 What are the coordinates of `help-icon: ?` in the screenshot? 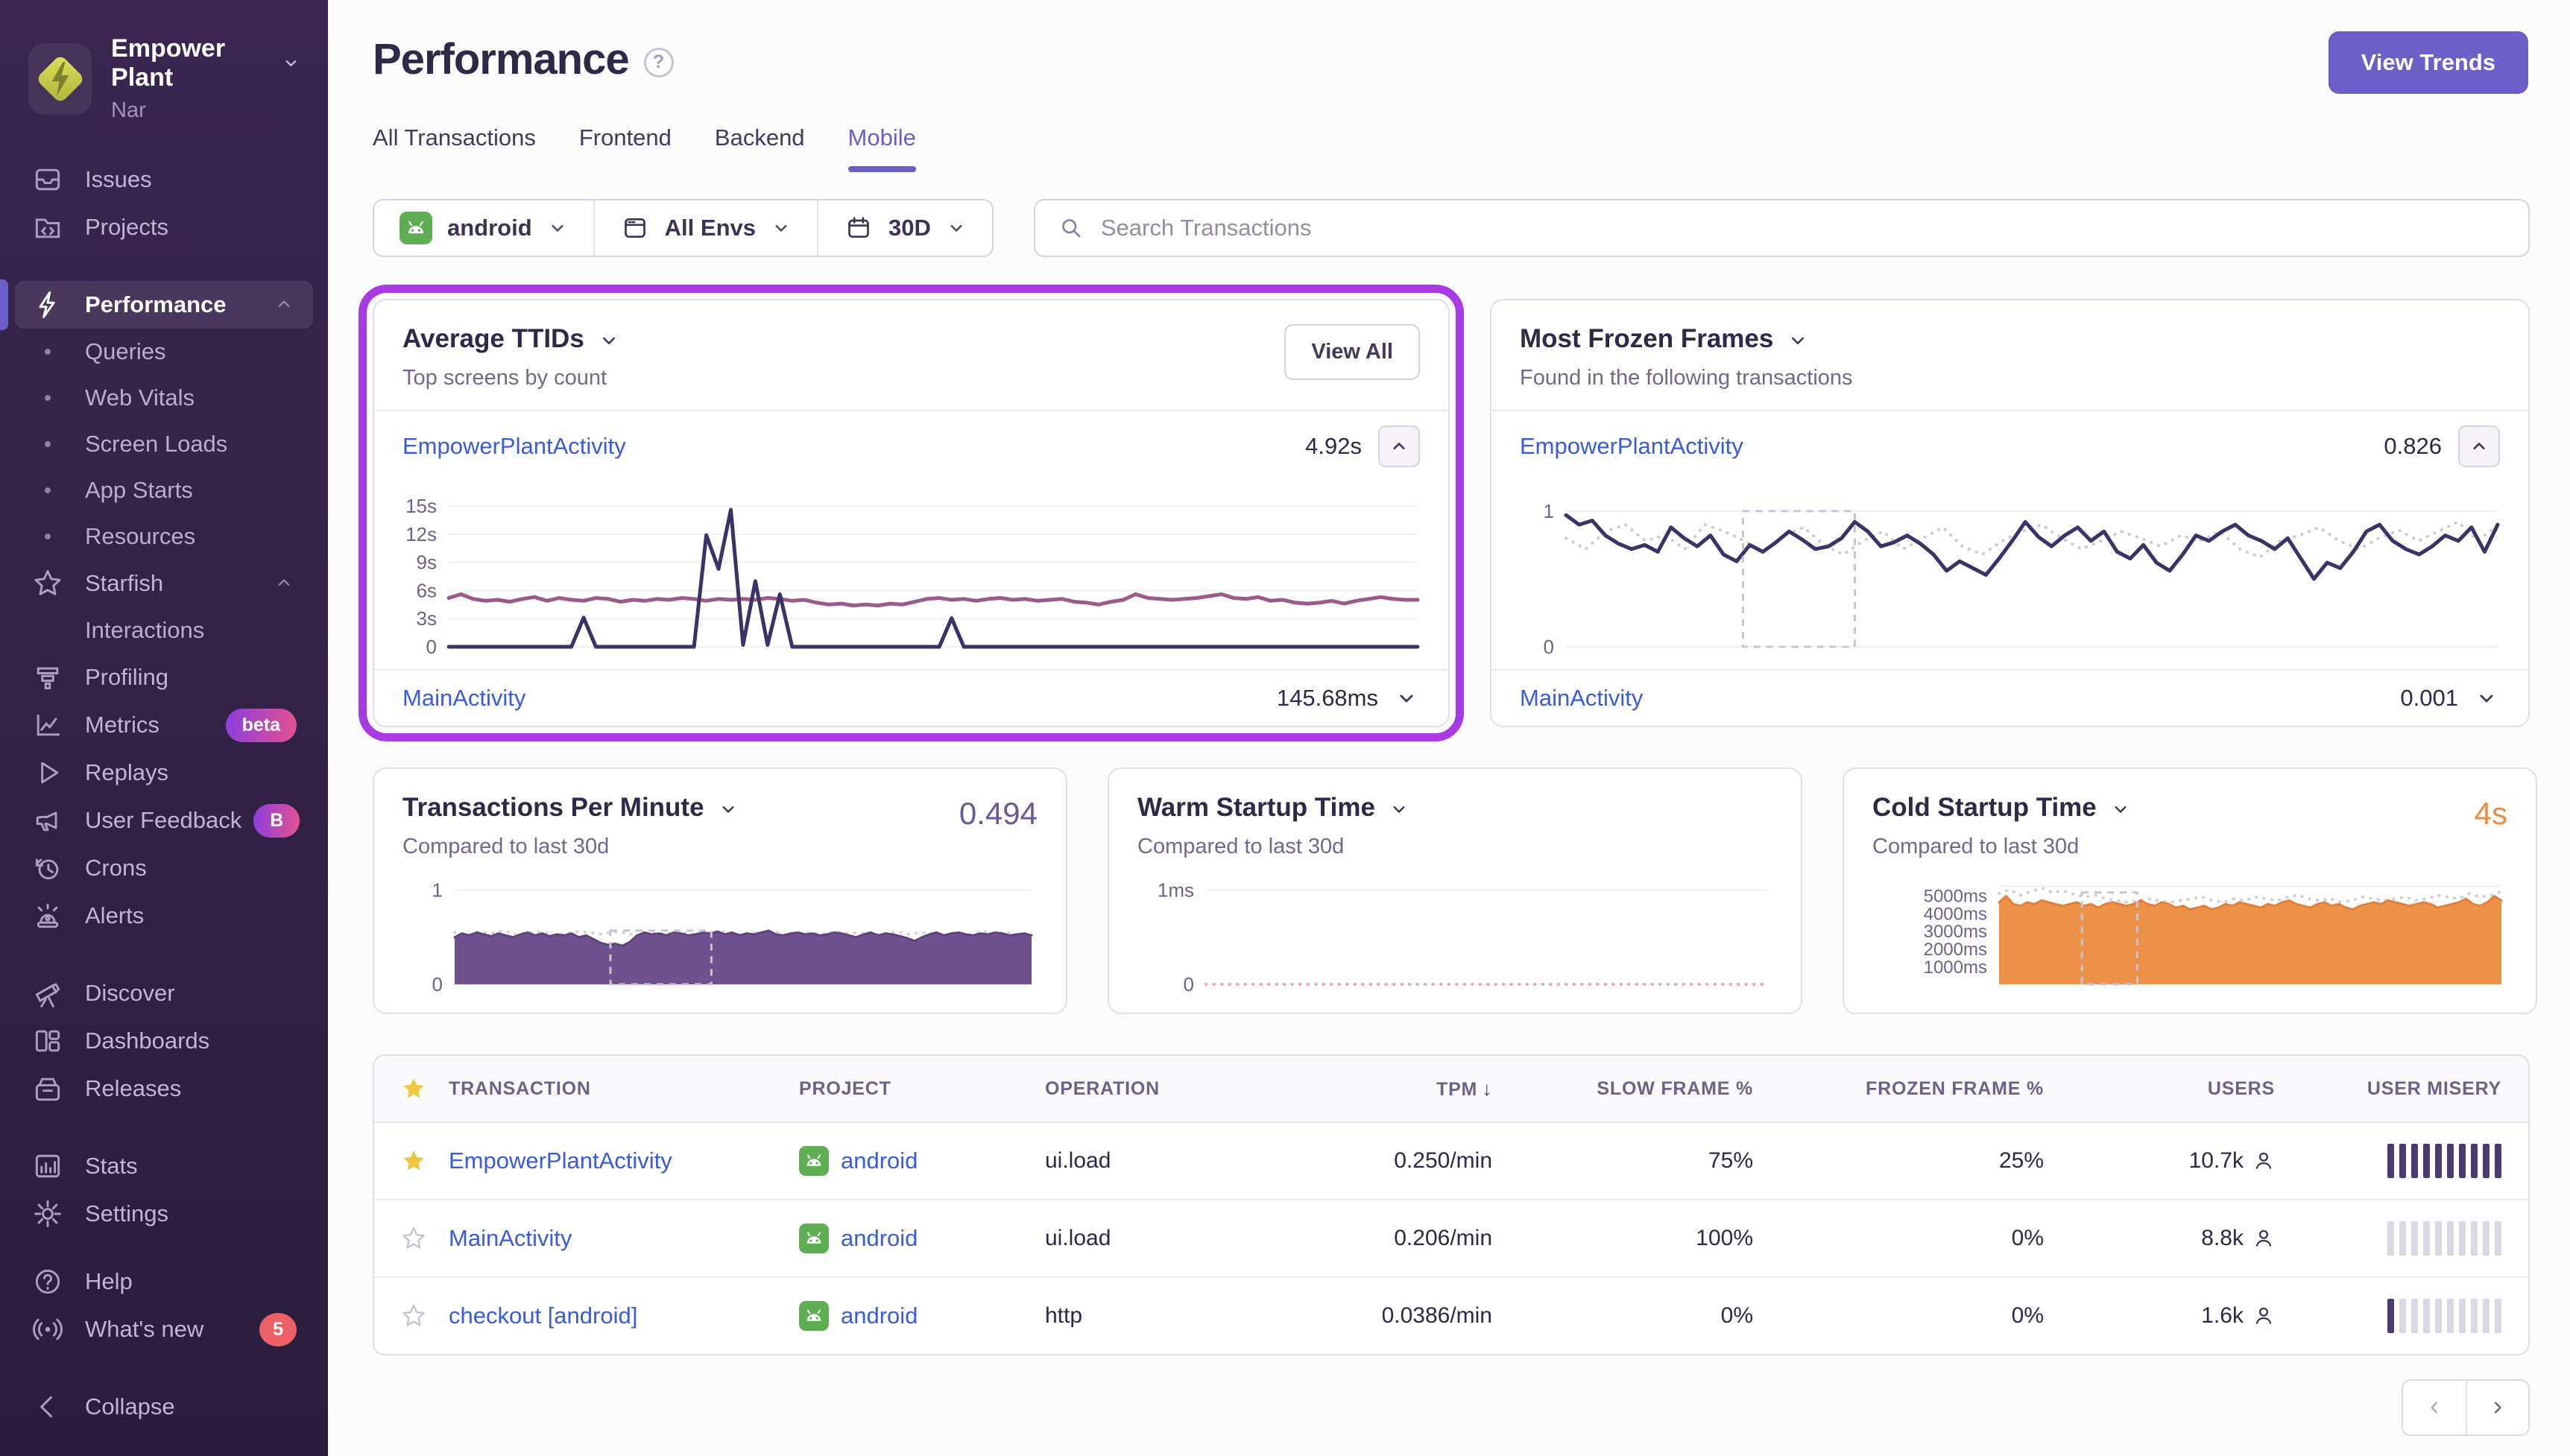 It's located at (658, 62).